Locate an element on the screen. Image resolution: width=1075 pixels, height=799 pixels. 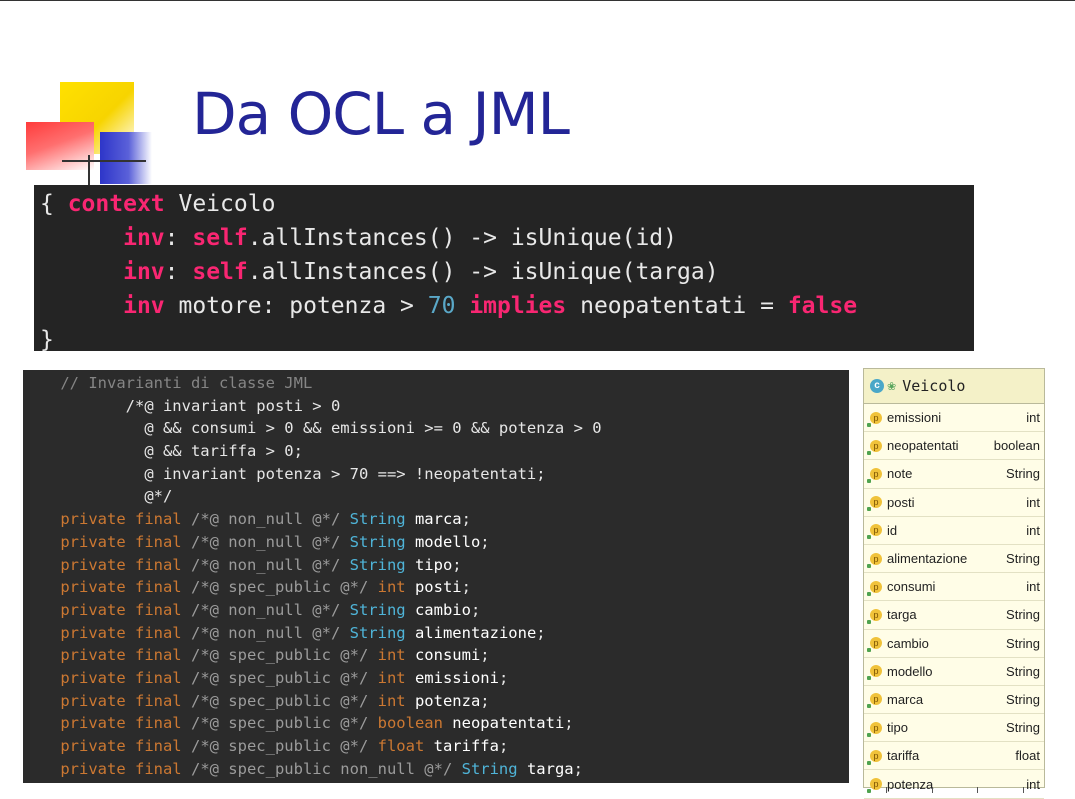
ocl-line-1: { context Veicolo is located at coordinates (507, 204).